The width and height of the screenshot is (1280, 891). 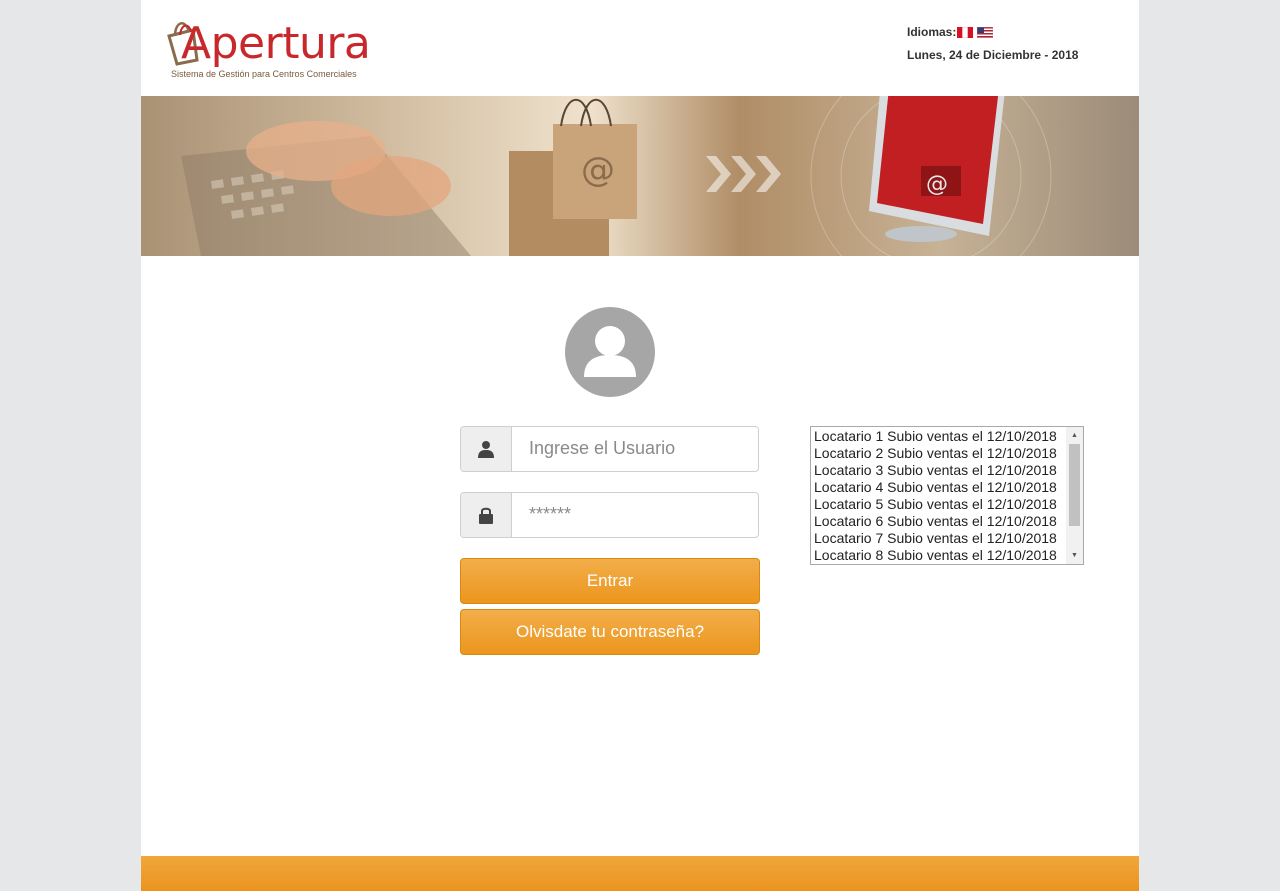 I want to click on list-item: Locatario 2 Subio ventas el 12/10/2018, so click(x=935, y=453).